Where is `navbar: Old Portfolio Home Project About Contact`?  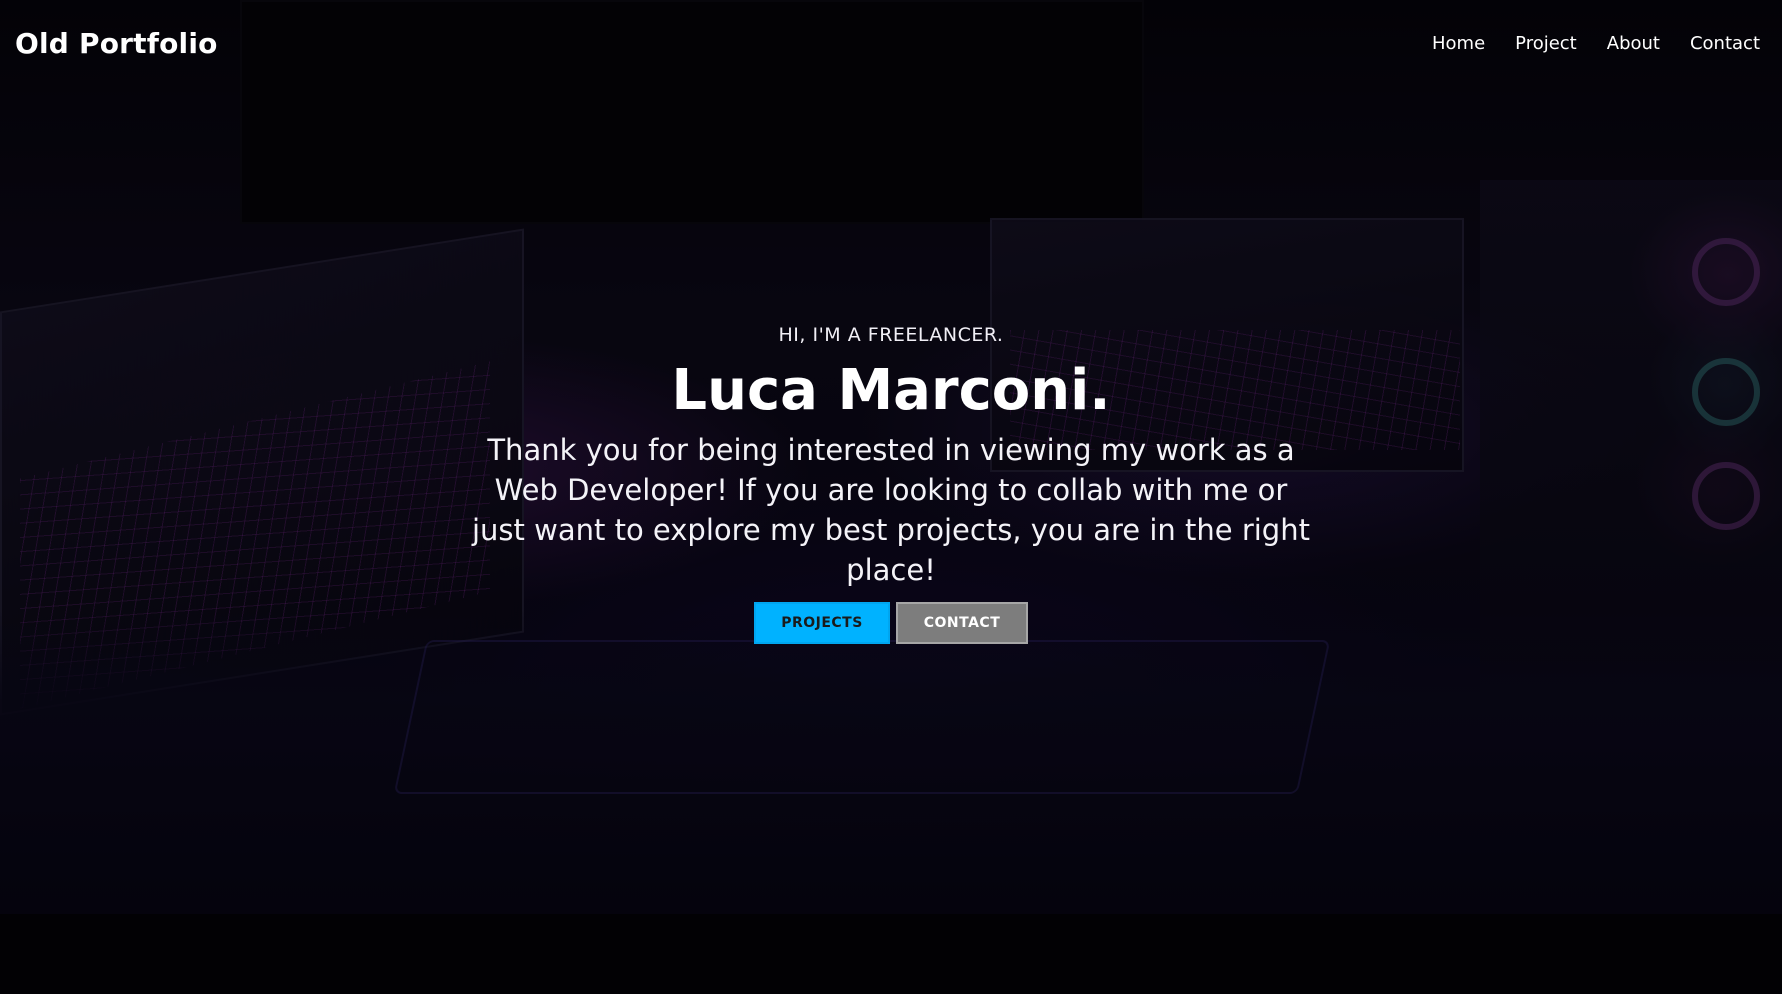
navbar: Old Portfolio Home Project About Contact is located at coordinates (891, 43).